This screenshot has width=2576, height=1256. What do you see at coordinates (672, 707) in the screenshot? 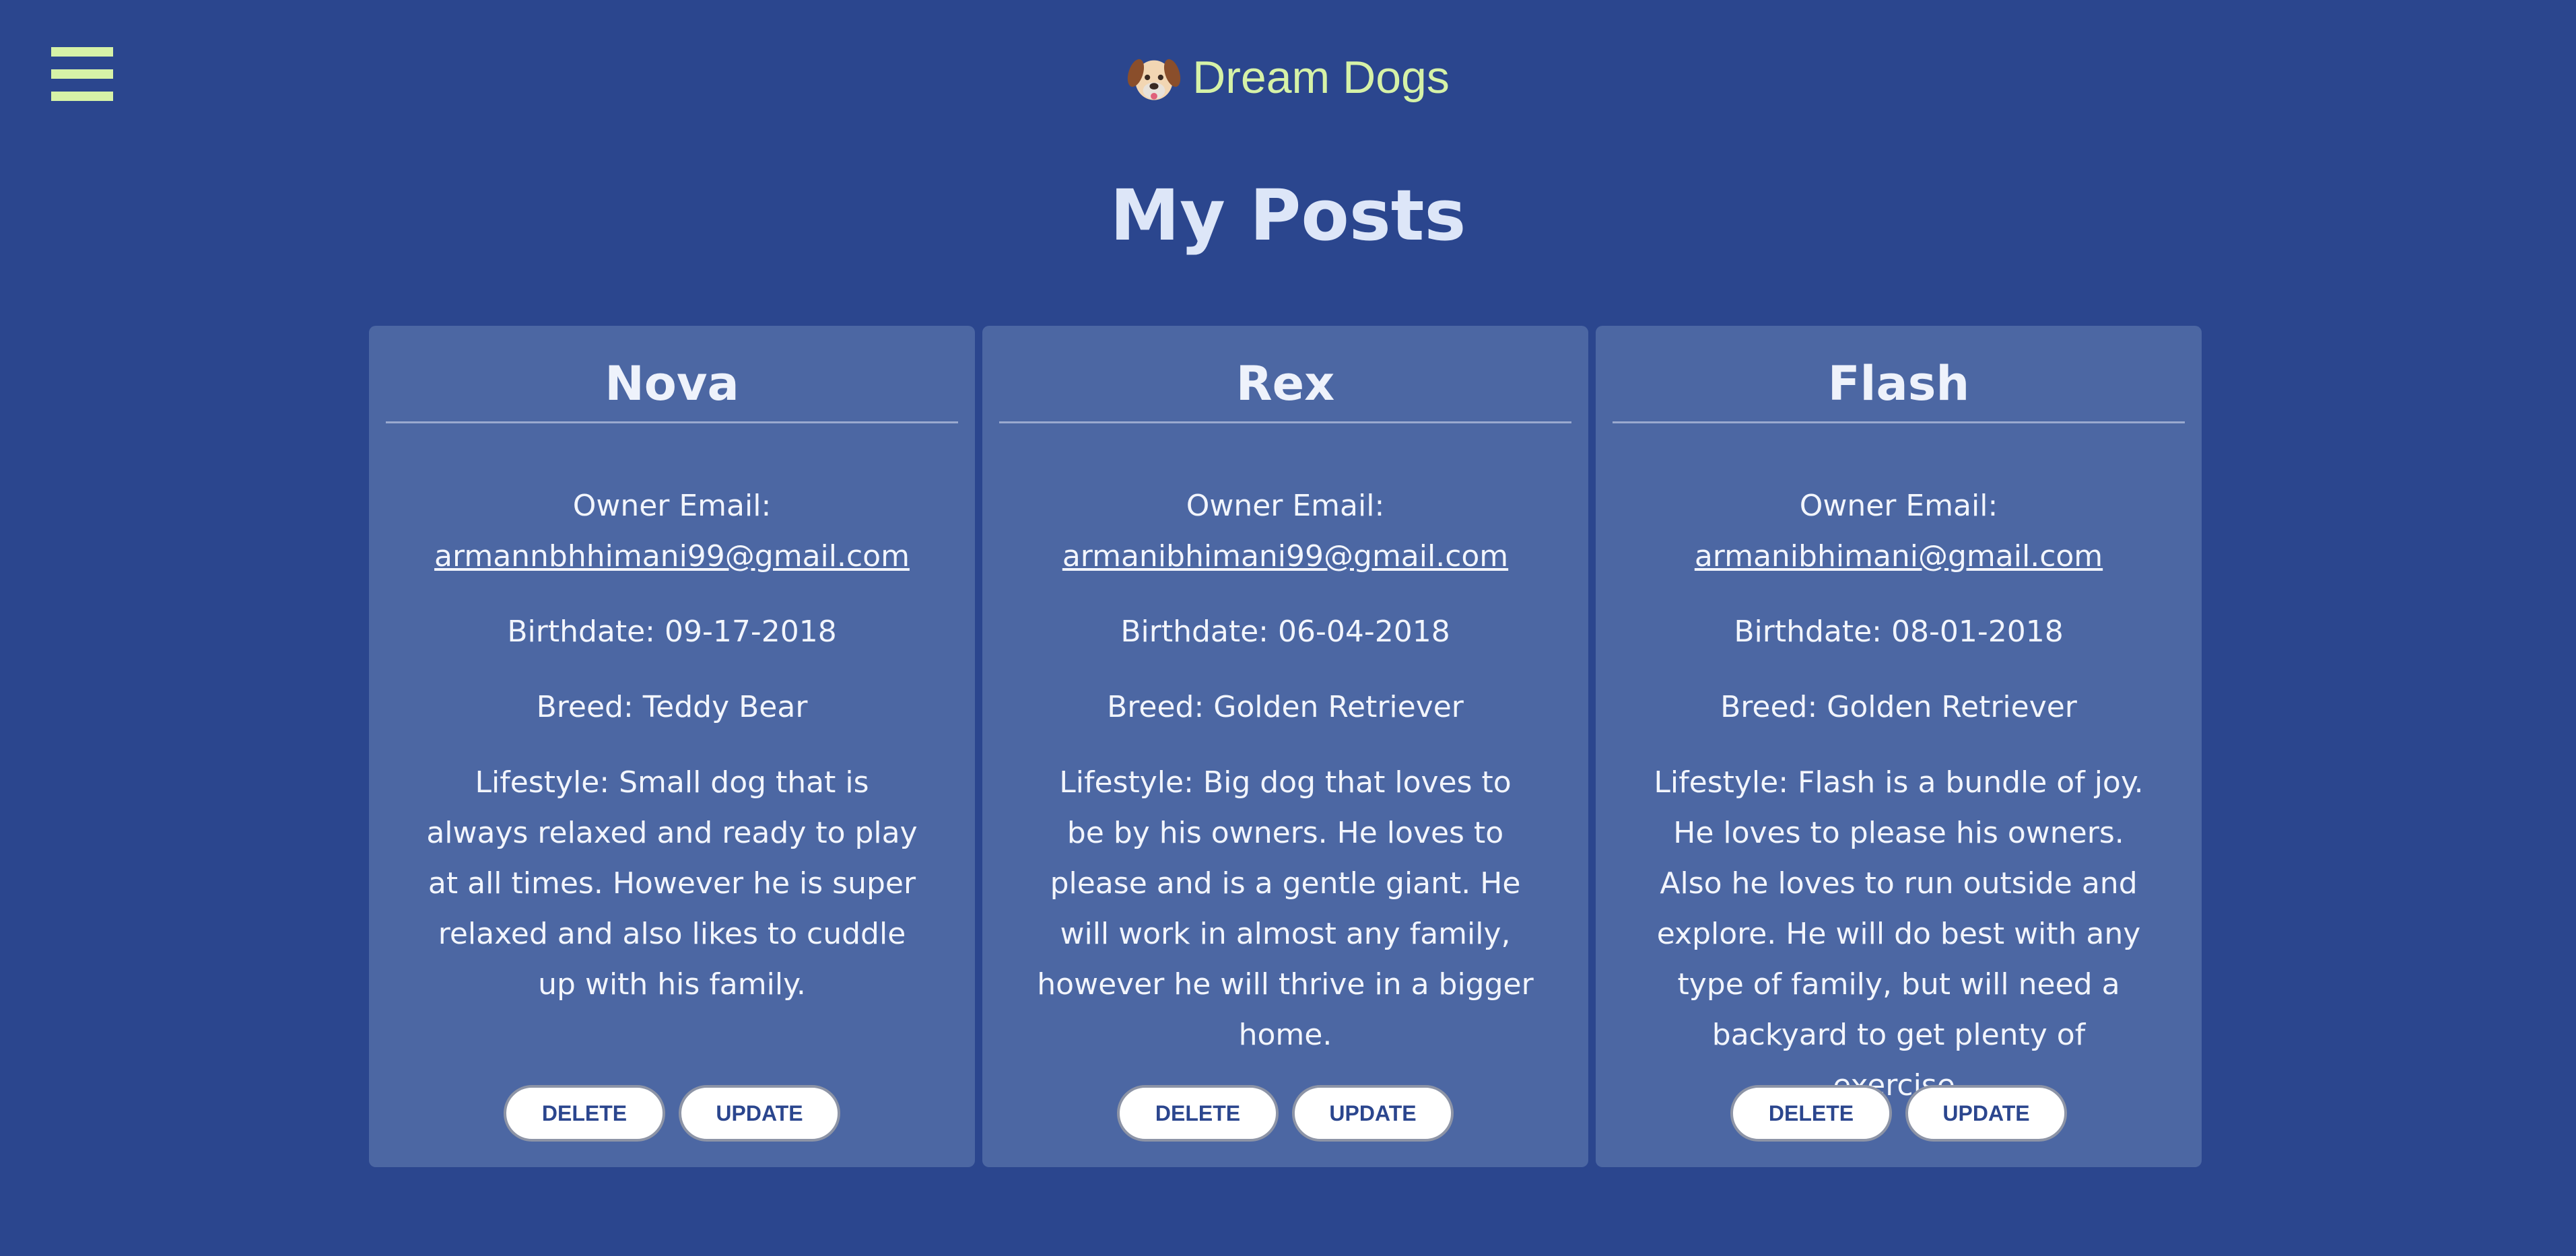
I see `breed-text: Breed: Teddy Bear` at bounding box center [672, 707].